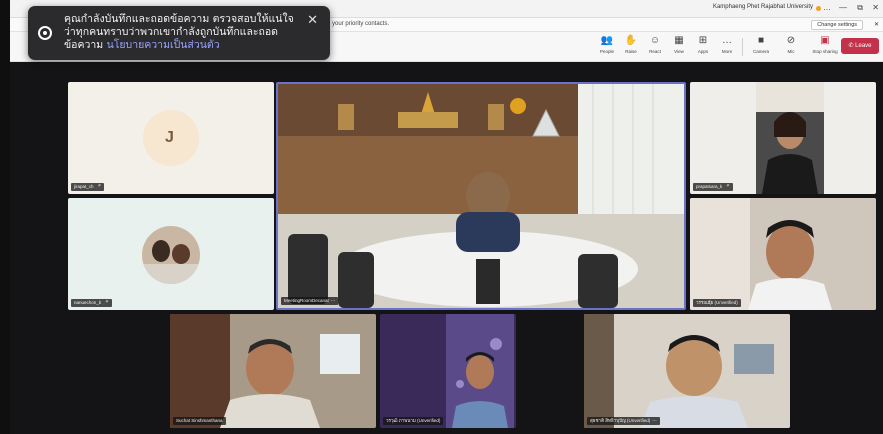  What do you see at coordinates (713, 187) in the screenshot?
I see `participant-name: prapatsara_k 🎤` at bounding box center [713, 187].